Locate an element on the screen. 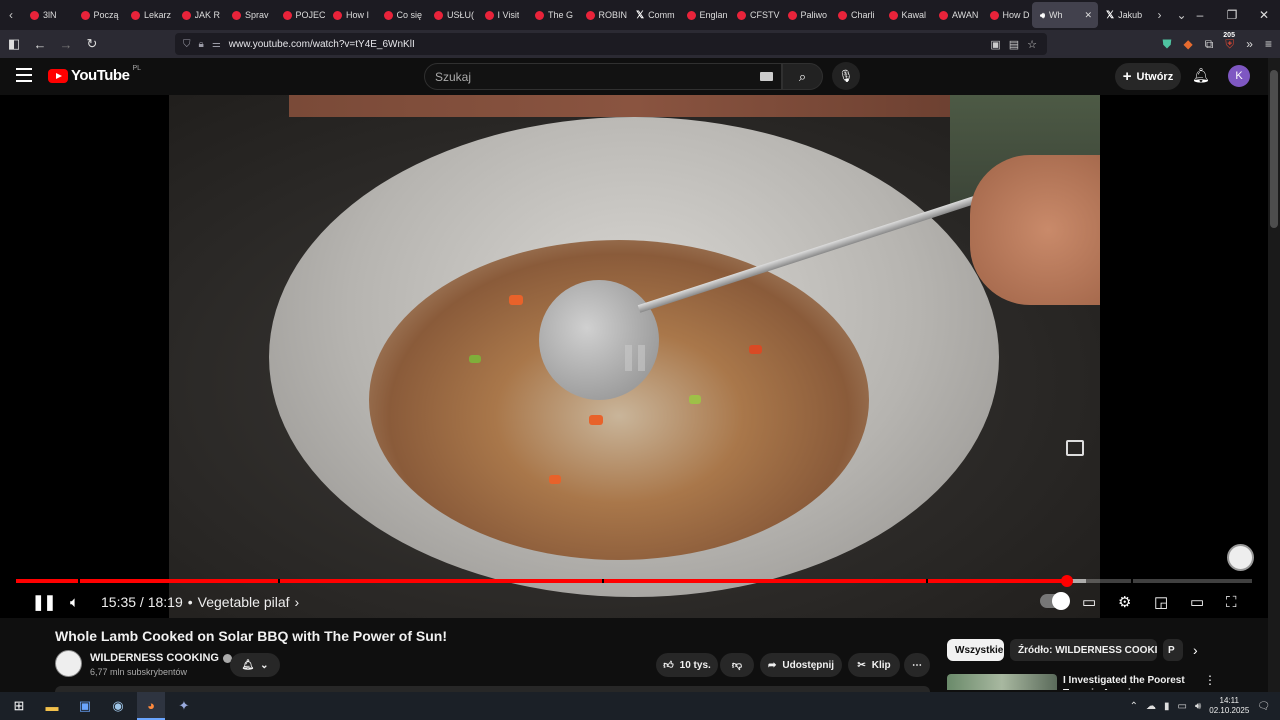  file-explorer-icon: ▬ is located at coordinates (52, 706).